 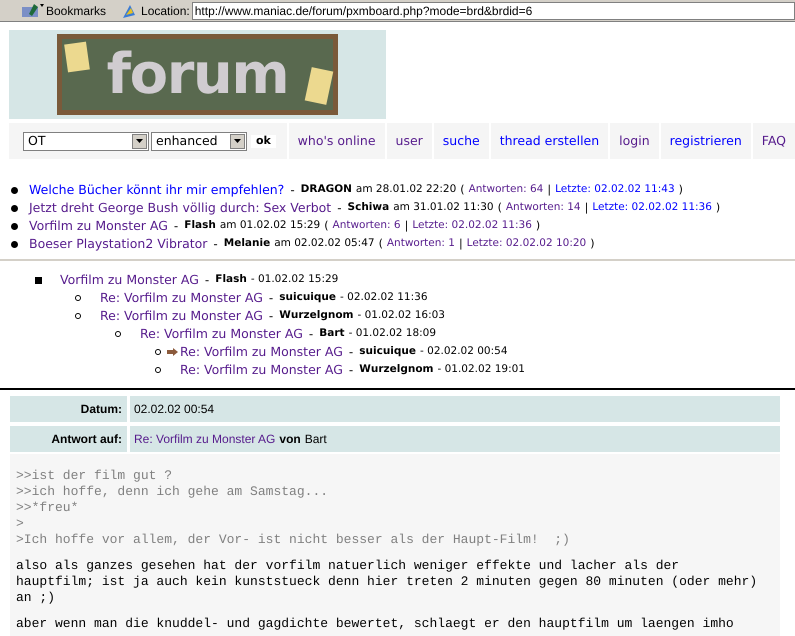 What do you see at coordinates (68, 439) in the screenshot?
I see `field-label: Antwort auf:` at bounding box center [68, 439].